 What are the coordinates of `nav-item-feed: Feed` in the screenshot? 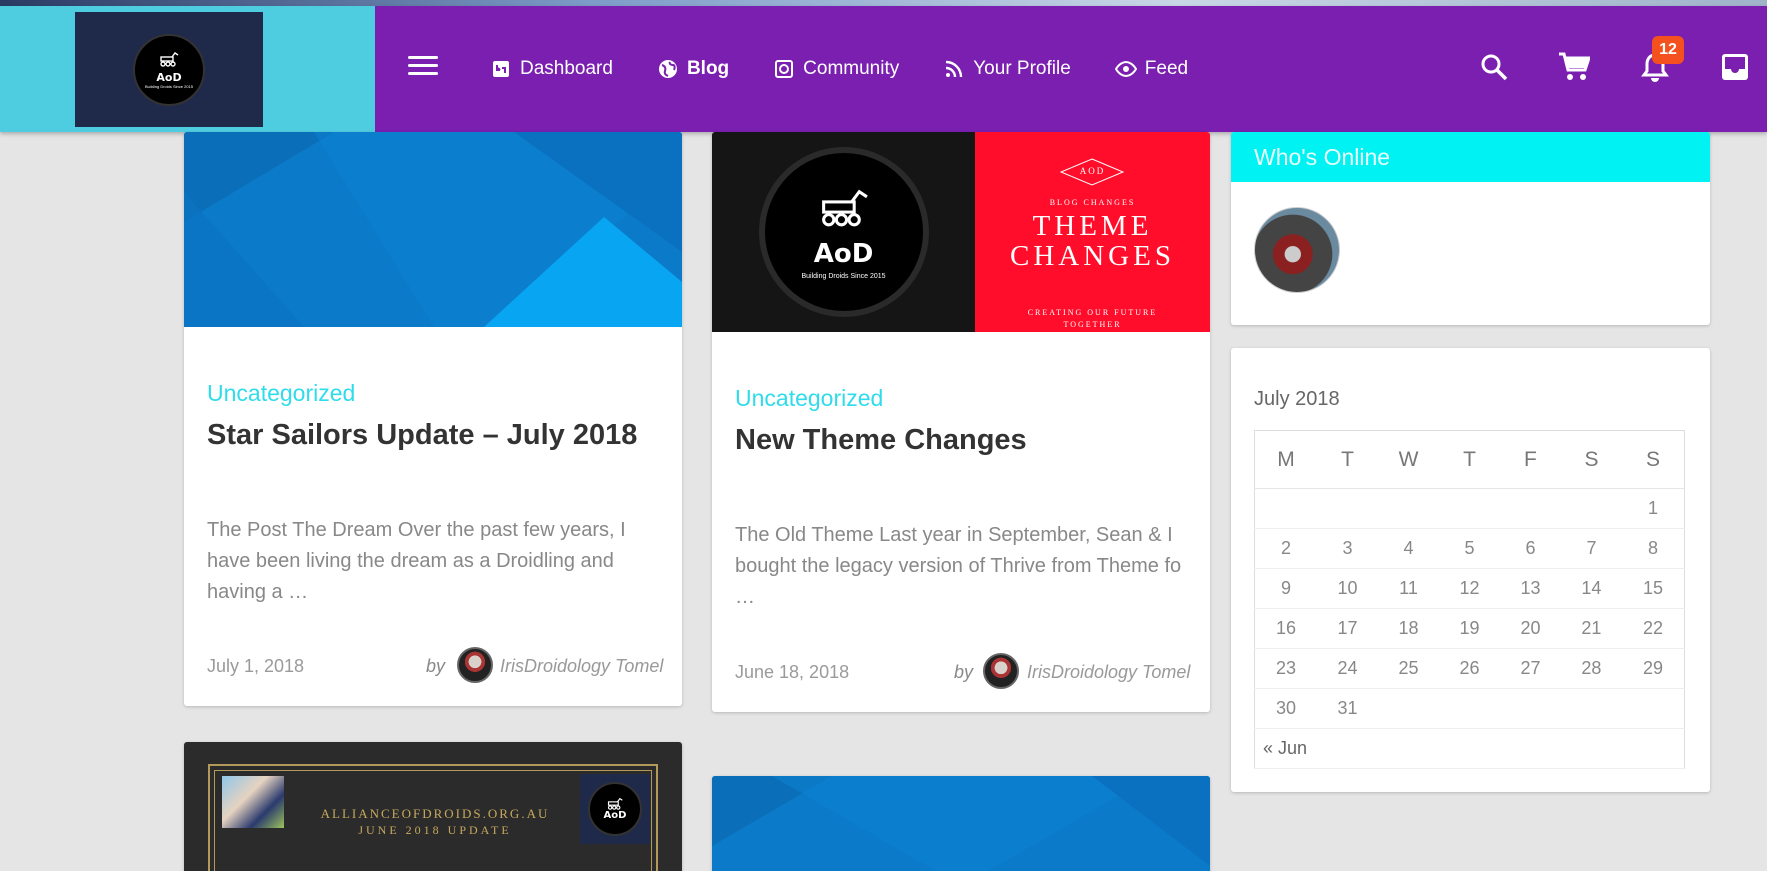 It's located at (1151, 69).